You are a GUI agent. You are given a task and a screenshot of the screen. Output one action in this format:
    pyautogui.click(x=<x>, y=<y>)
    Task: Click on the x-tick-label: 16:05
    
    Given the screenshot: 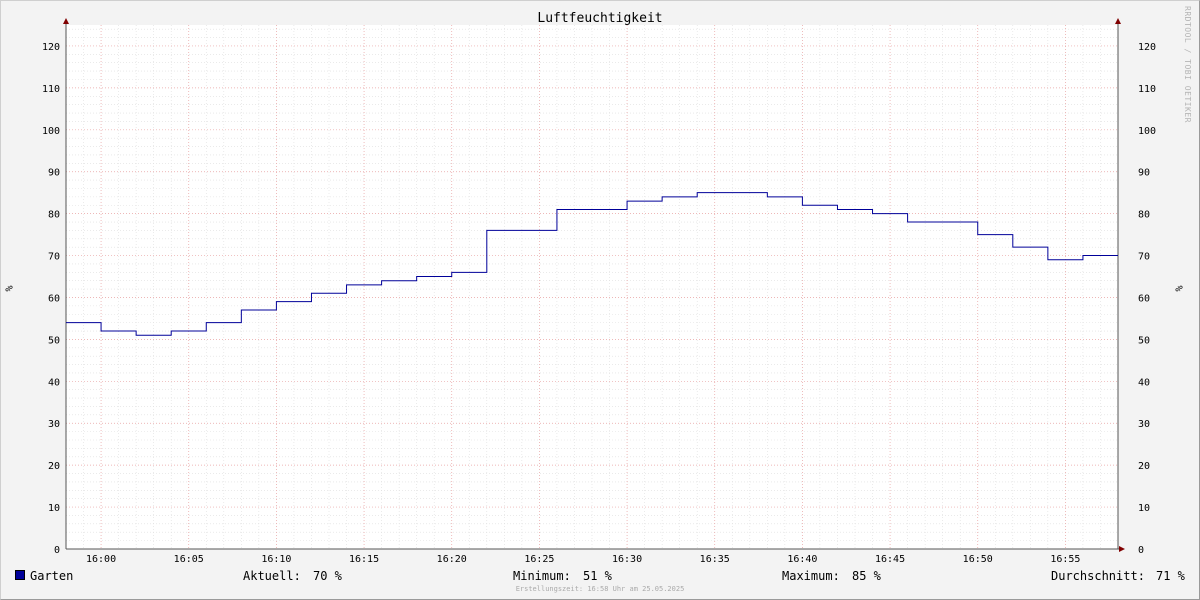 What is the action you would take?
    pyautogui.click(x=189, y=559)
    